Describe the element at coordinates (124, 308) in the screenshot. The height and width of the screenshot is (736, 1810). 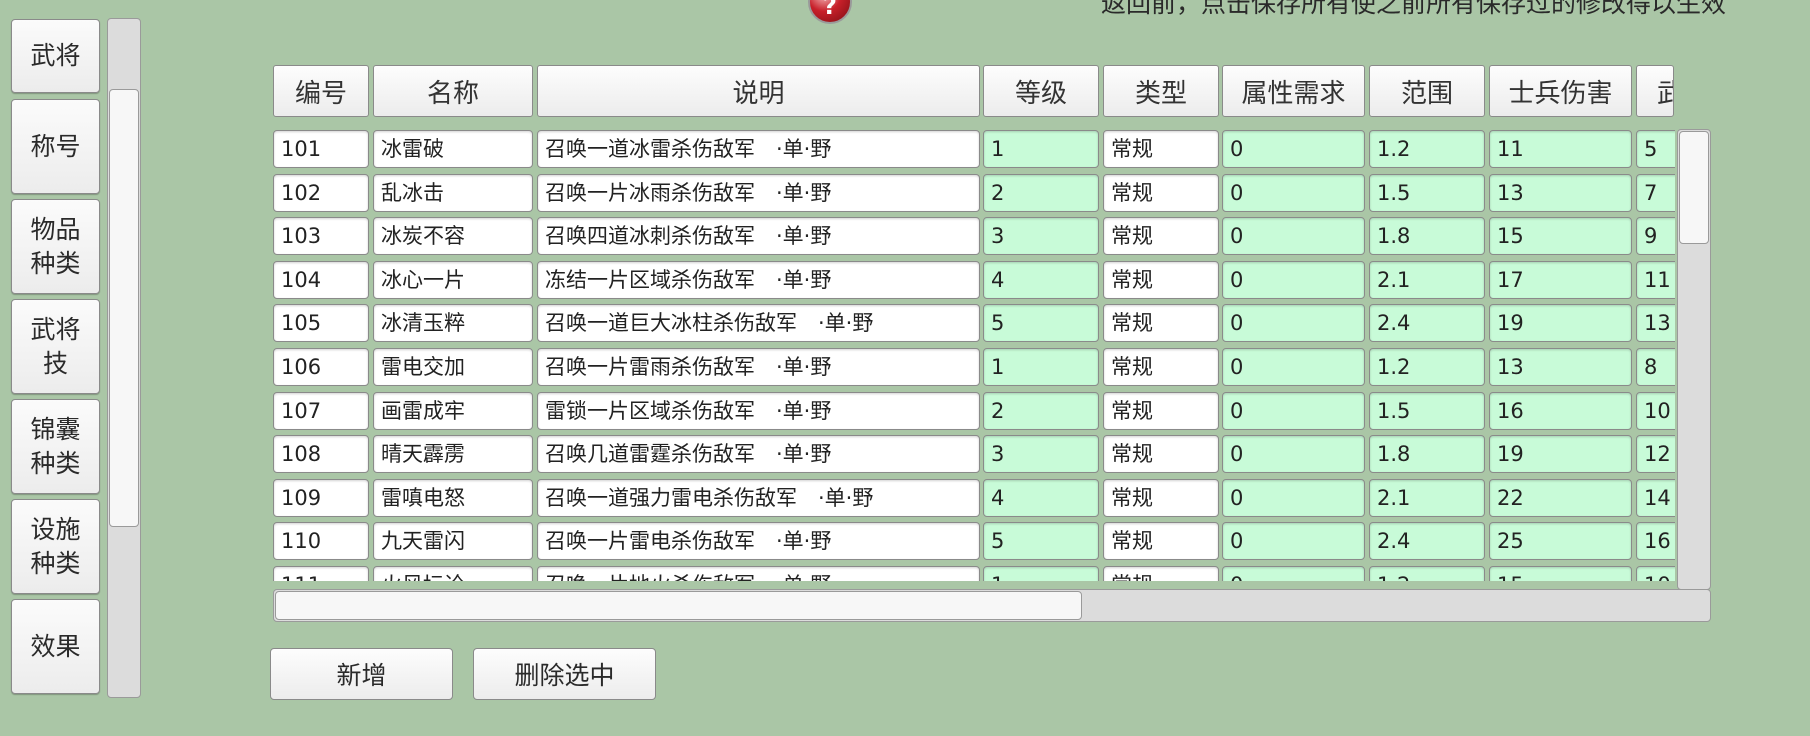
I see `sidebar-scroll-thumb` at that location.